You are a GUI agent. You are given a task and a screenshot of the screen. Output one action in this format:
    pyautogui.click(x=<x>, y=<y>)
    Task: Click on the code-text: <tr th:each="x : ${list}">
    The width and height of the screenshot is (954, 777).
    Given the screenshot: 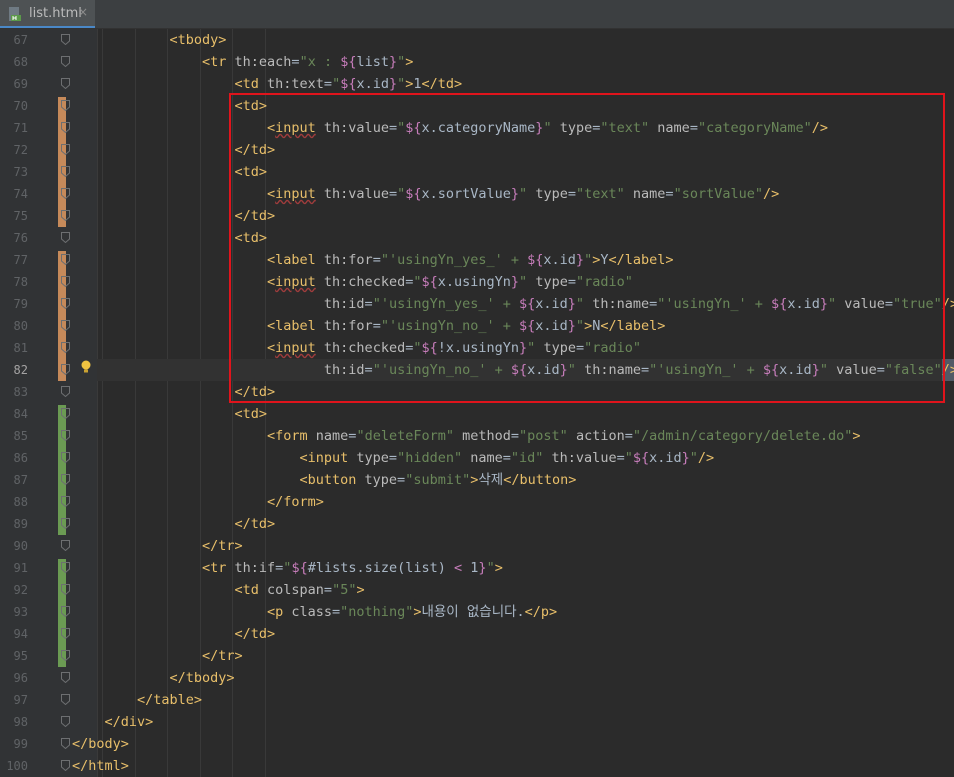 What is the action you would take?
    pyautogui.click(x=308, y=62)
    